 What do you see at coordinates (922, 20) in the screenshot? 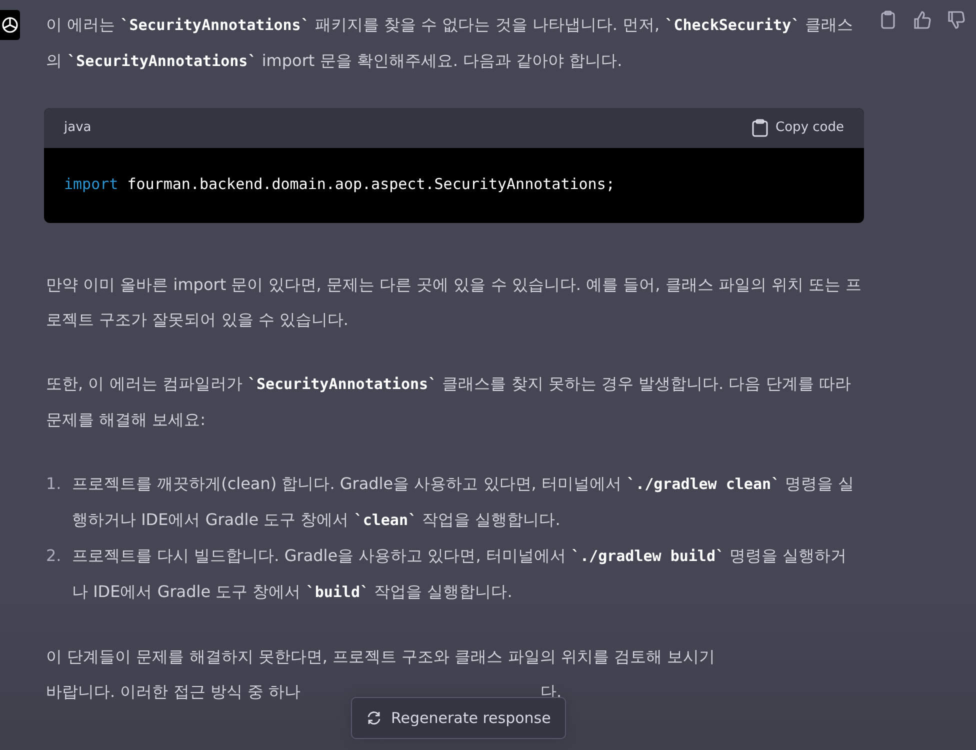
I see `thumbs-up-icon` at bounding box center [922, 20].